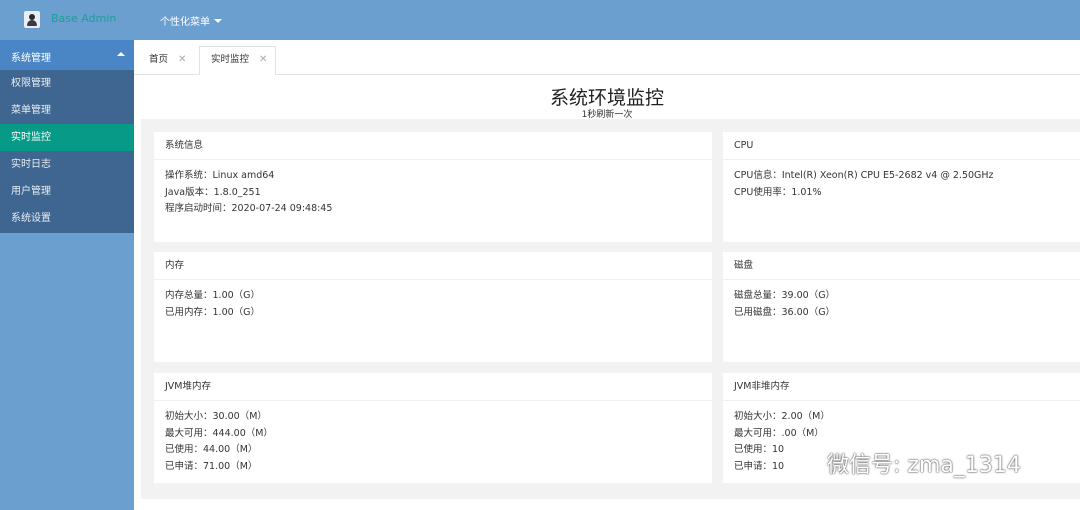 The height and width of the screenshot is (510, 1080). I want to click on tab-bar: 首页 ✕ 实时监控 ✕, so click(607, 58).